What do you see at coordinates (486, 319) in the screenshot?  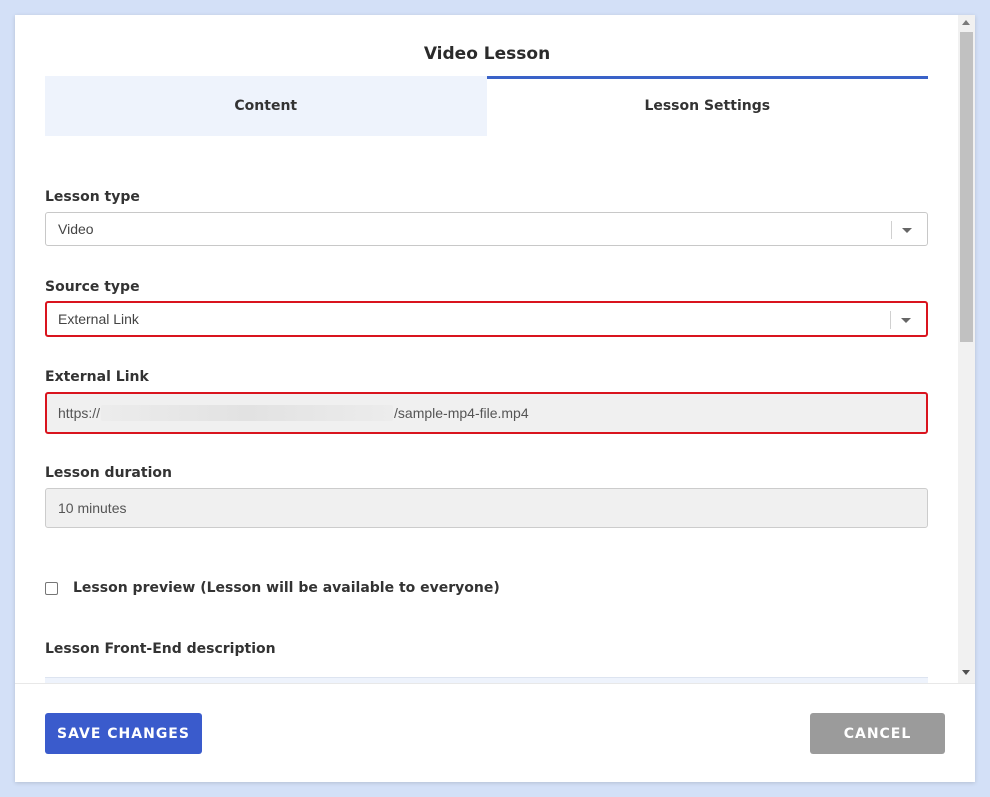 I see `source-type-select: External Link` at bounding box center [486, 319].